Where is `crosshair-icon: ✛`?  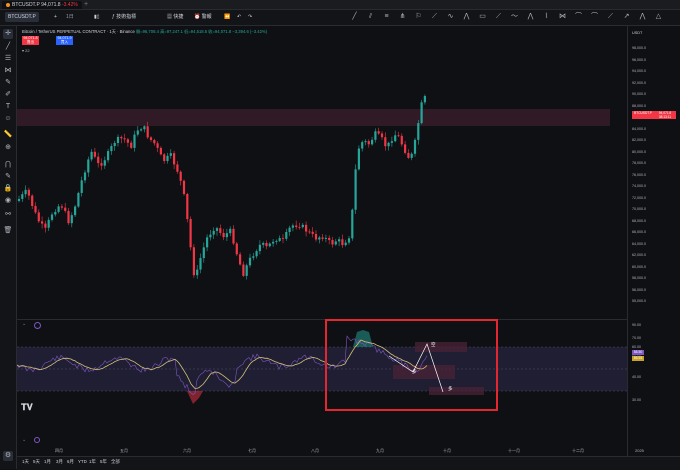 crosshair-icon: ✛ is located at coordinates (8, 34).